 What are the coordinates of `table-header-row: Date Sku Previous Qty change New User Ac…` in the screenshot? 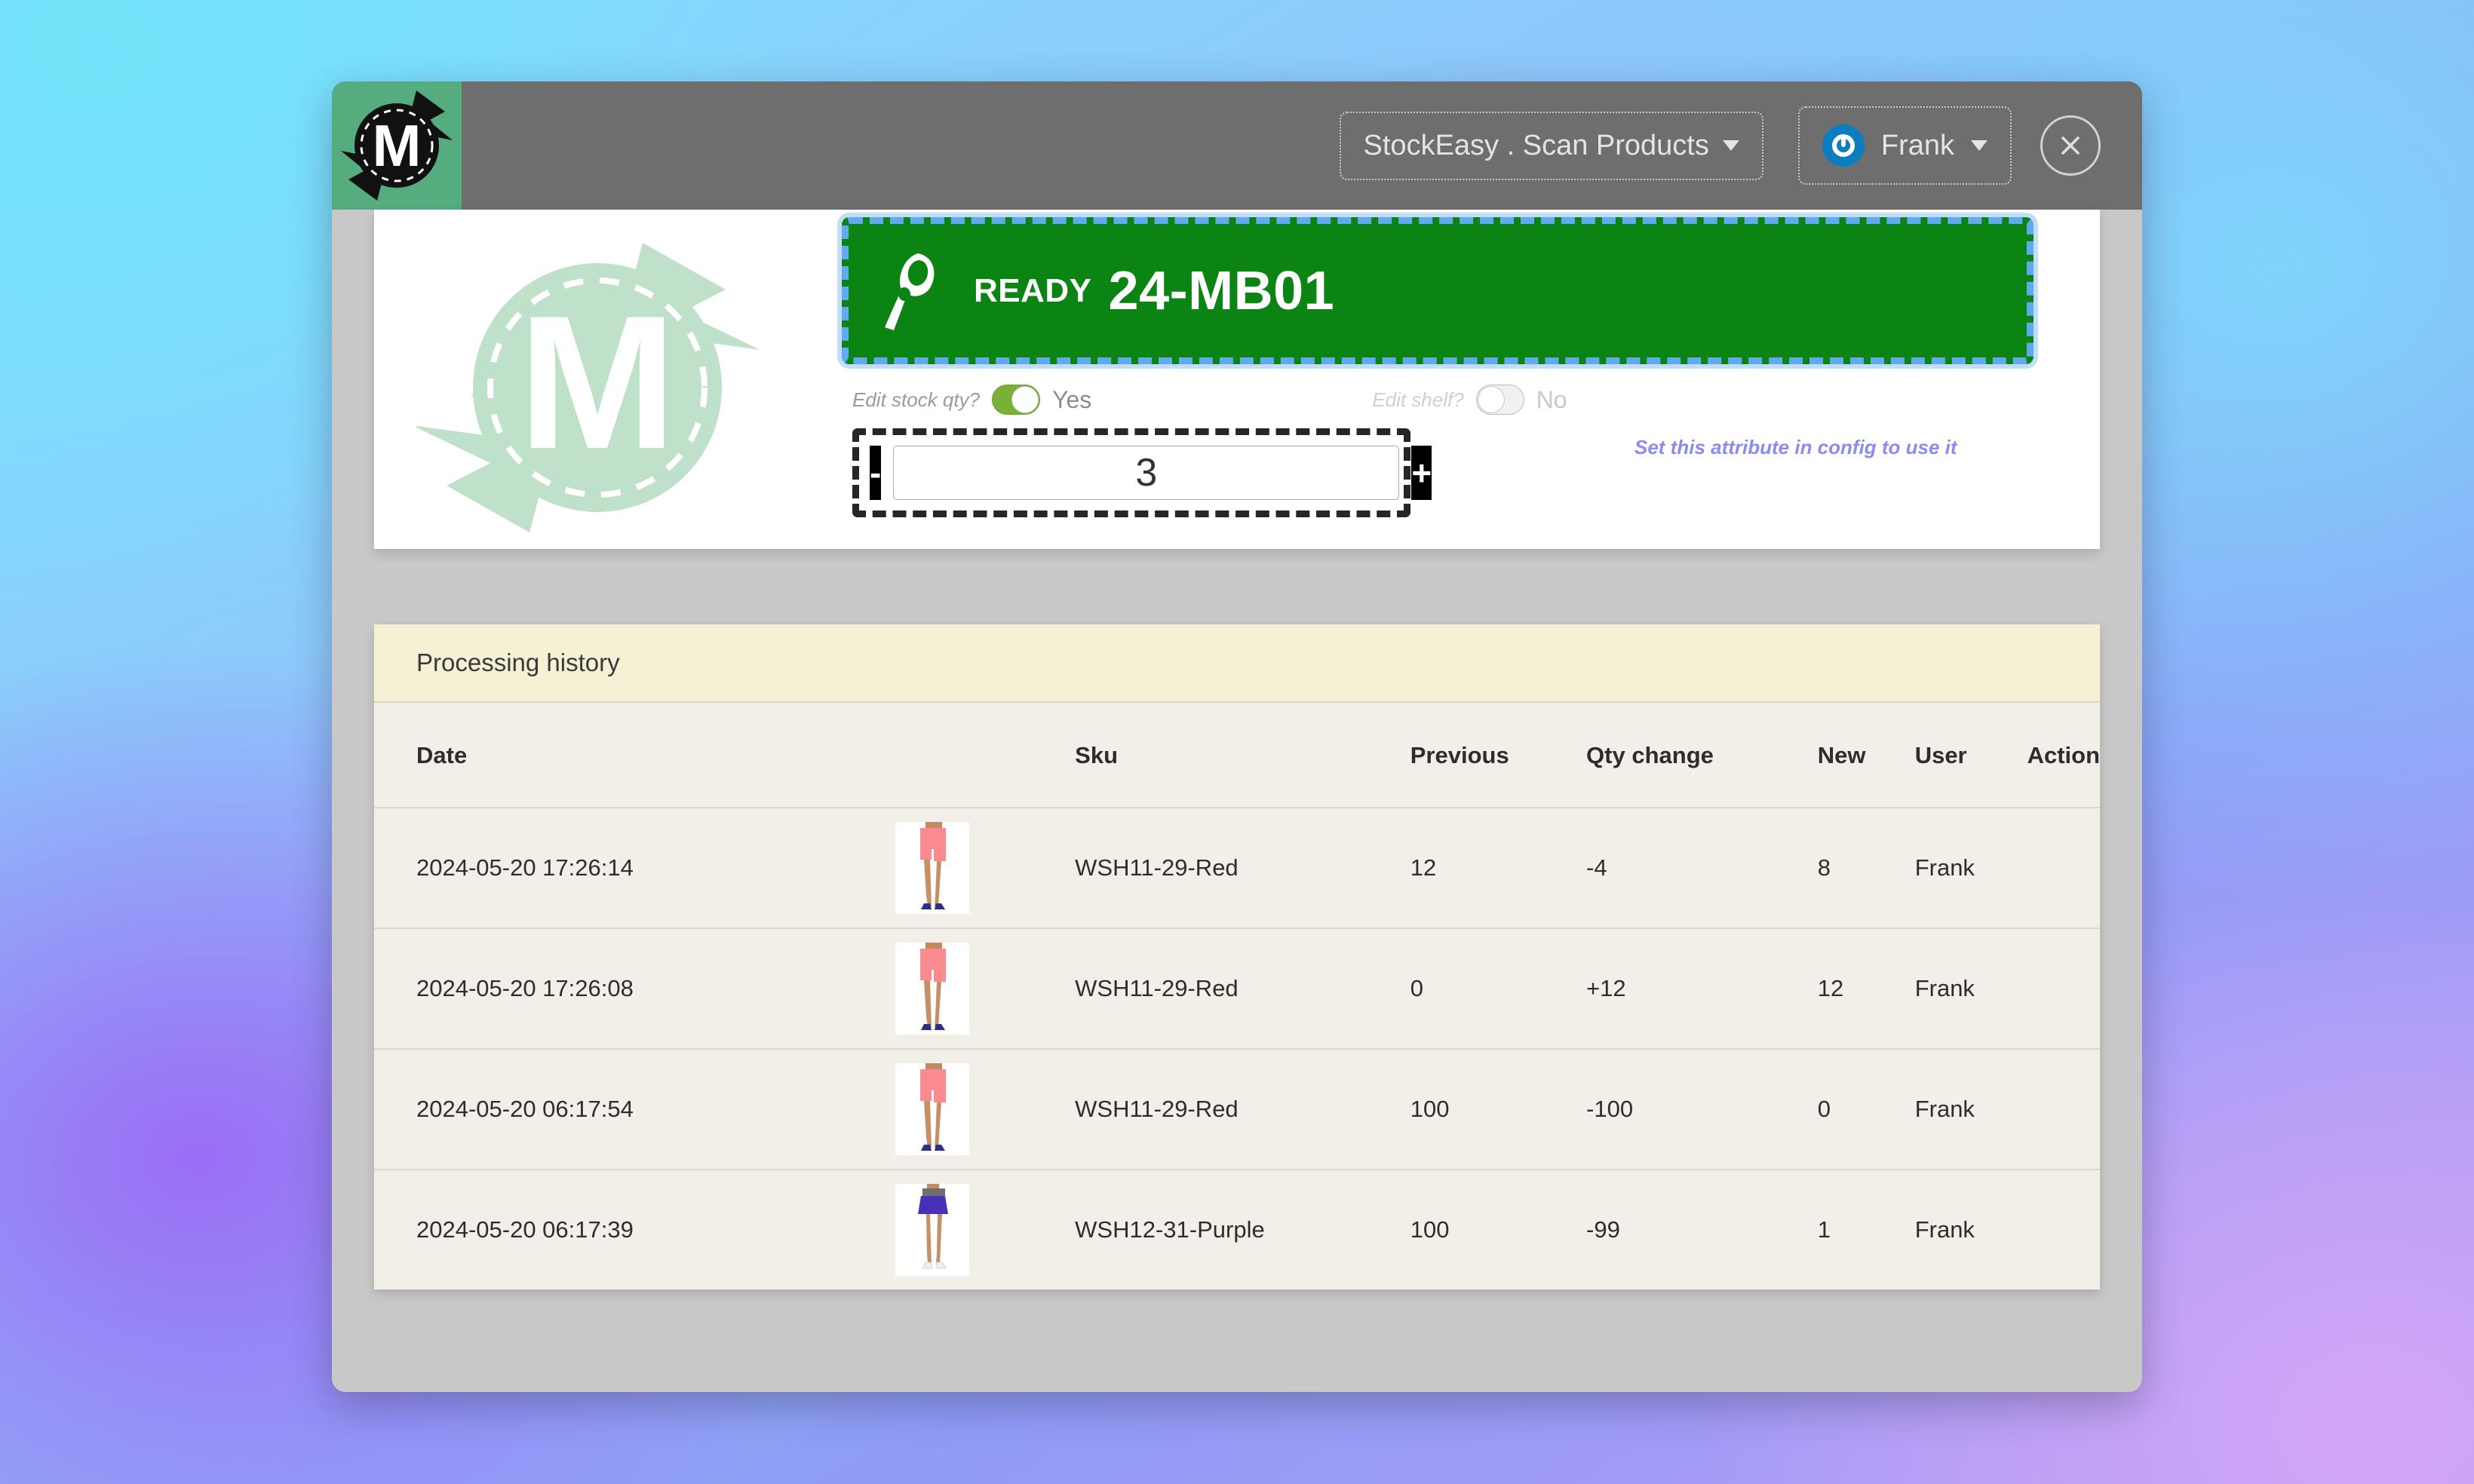 It's located at (1237, 755).